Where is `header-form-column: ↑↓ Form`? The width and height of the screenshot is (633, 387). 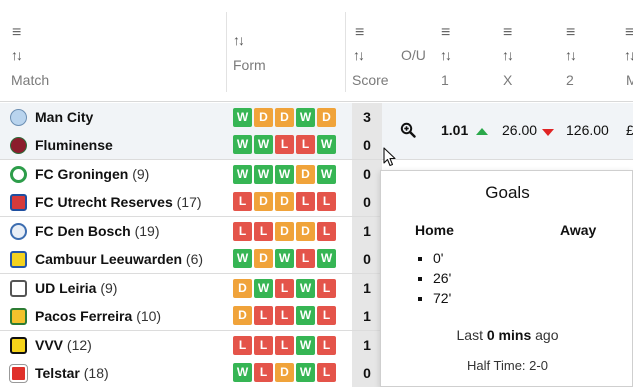 header-form-column: ↑↓ Form is located at coordinates (286, 51).